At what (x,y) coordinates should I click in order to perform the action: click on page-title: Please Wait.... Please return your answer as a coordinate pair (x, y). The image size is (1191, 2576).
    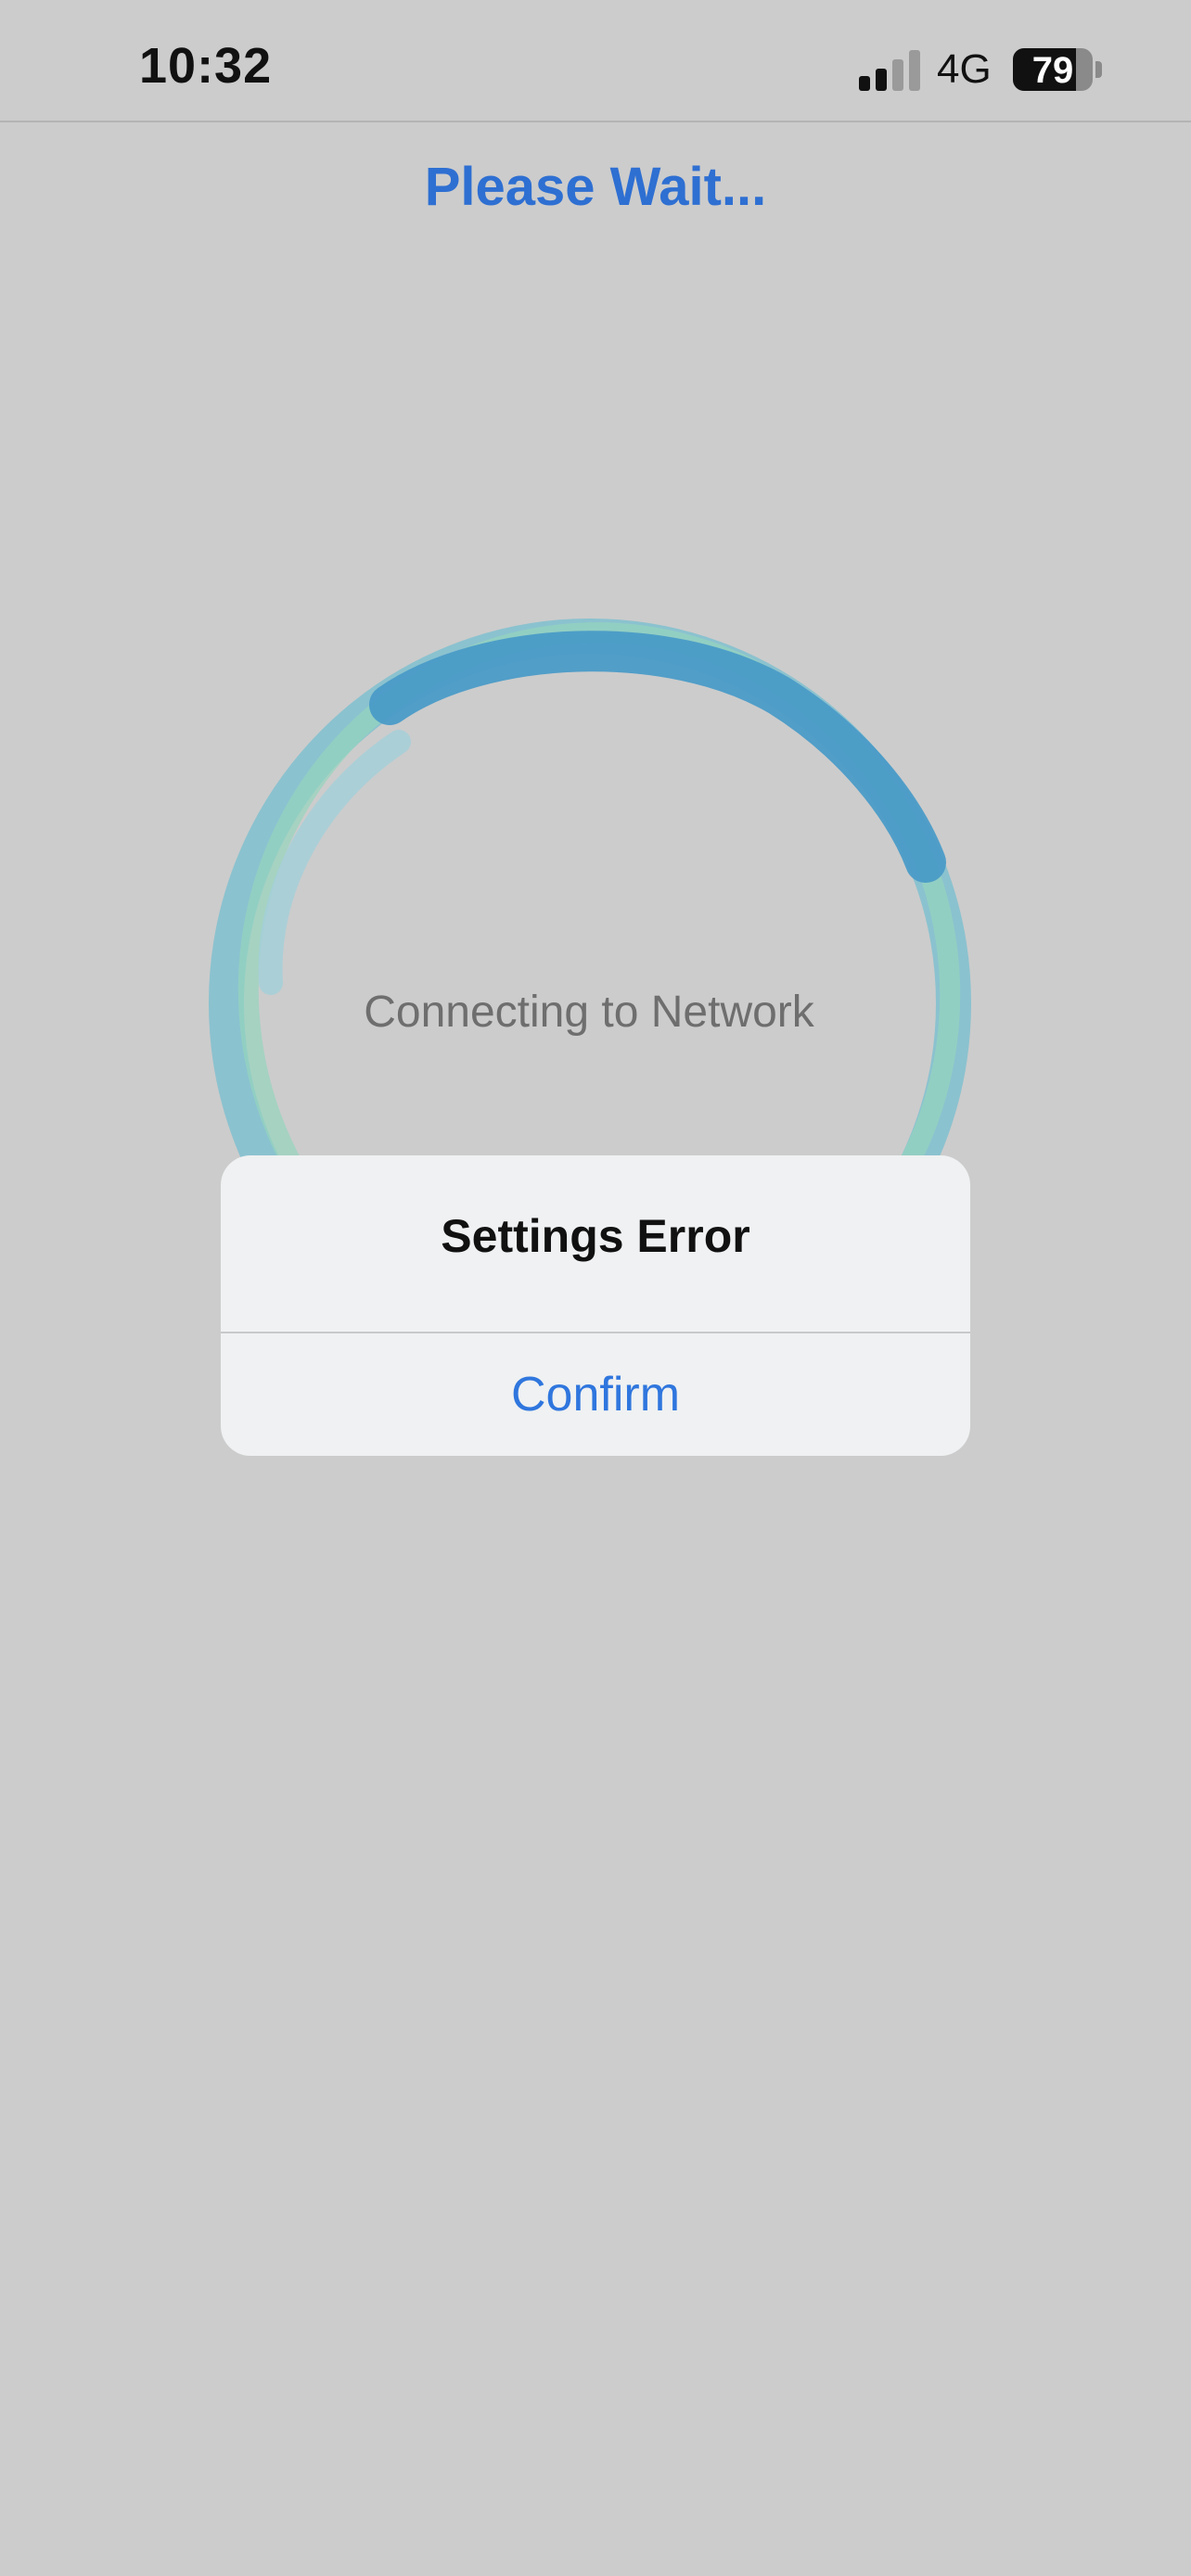
    Looking at the image, I should click on (595, 187).